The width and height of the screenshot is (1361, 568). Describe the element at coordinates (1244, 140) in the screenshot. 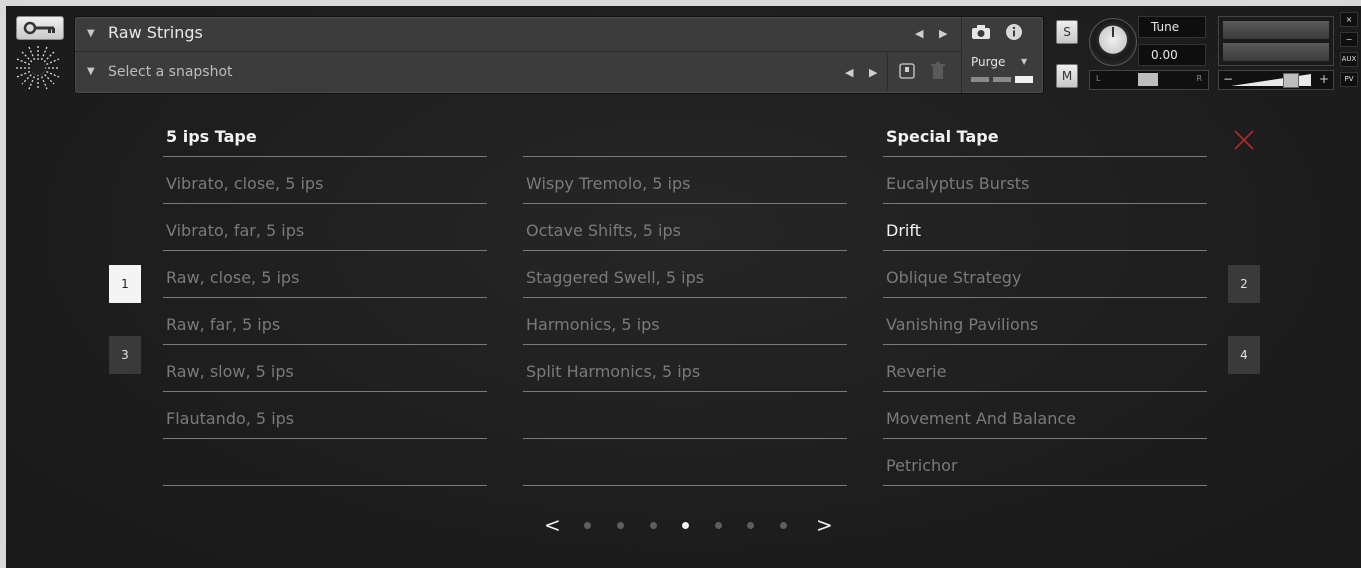

I see `close-icon` at that location.